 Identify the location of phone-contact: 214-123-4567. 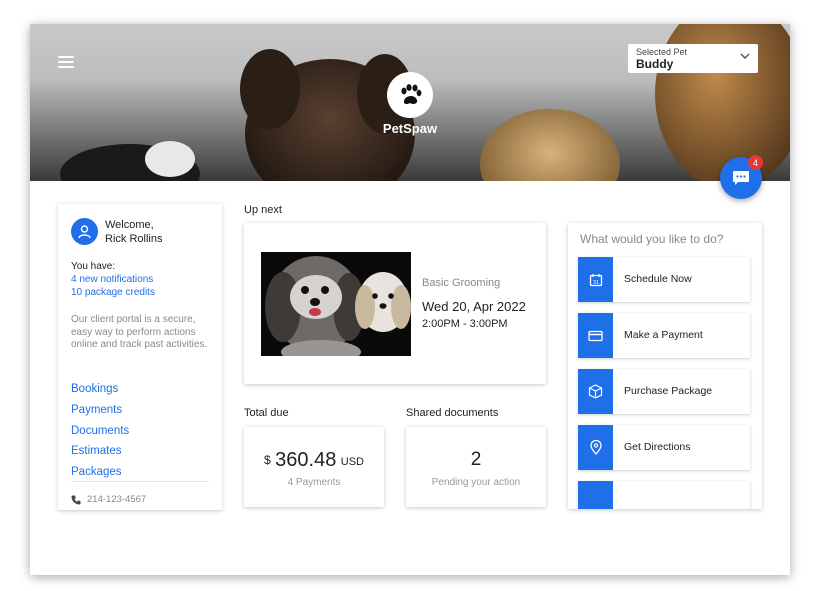
(108, 499).